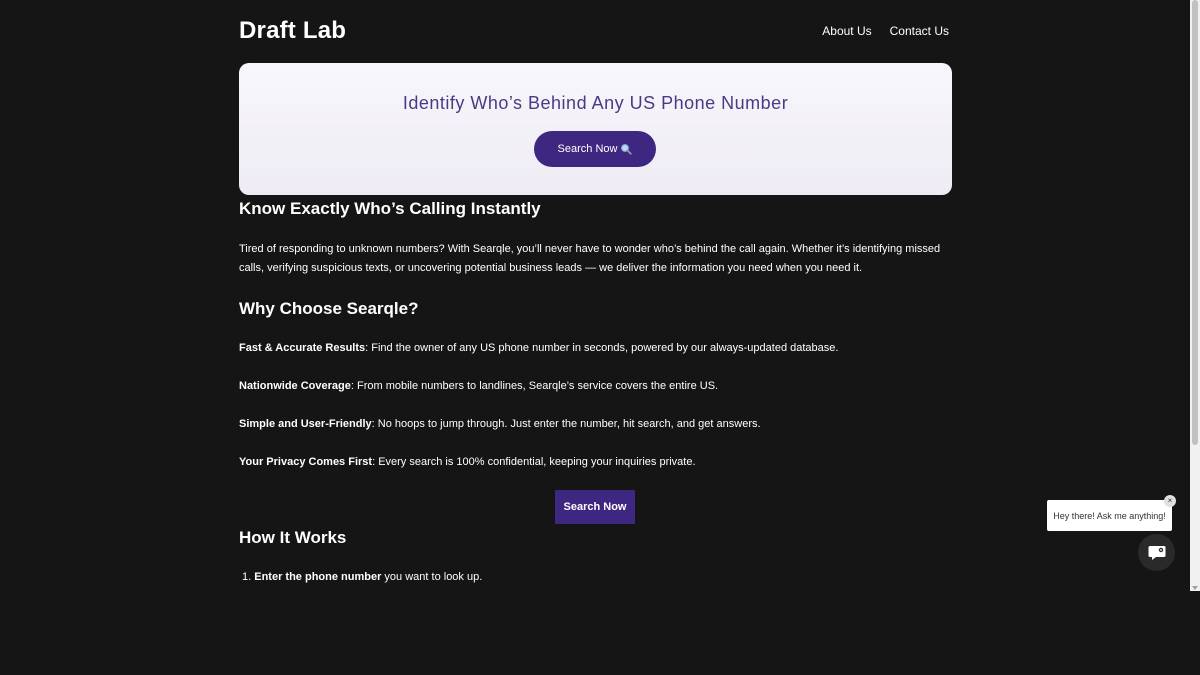  What do you see at coordinates (627, 149) in the screenshot?
I see `magnifier-icon` at bounding box center [627, 149].